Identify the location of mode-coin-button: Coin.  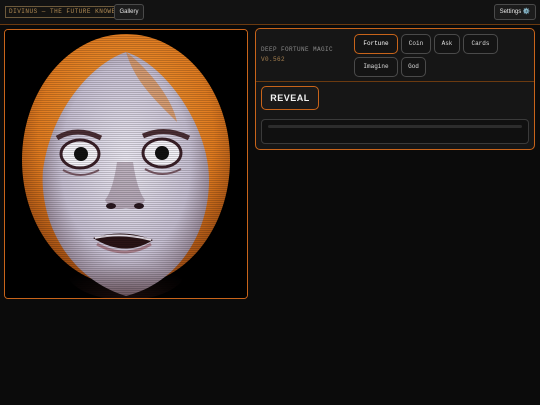
(416, 44).